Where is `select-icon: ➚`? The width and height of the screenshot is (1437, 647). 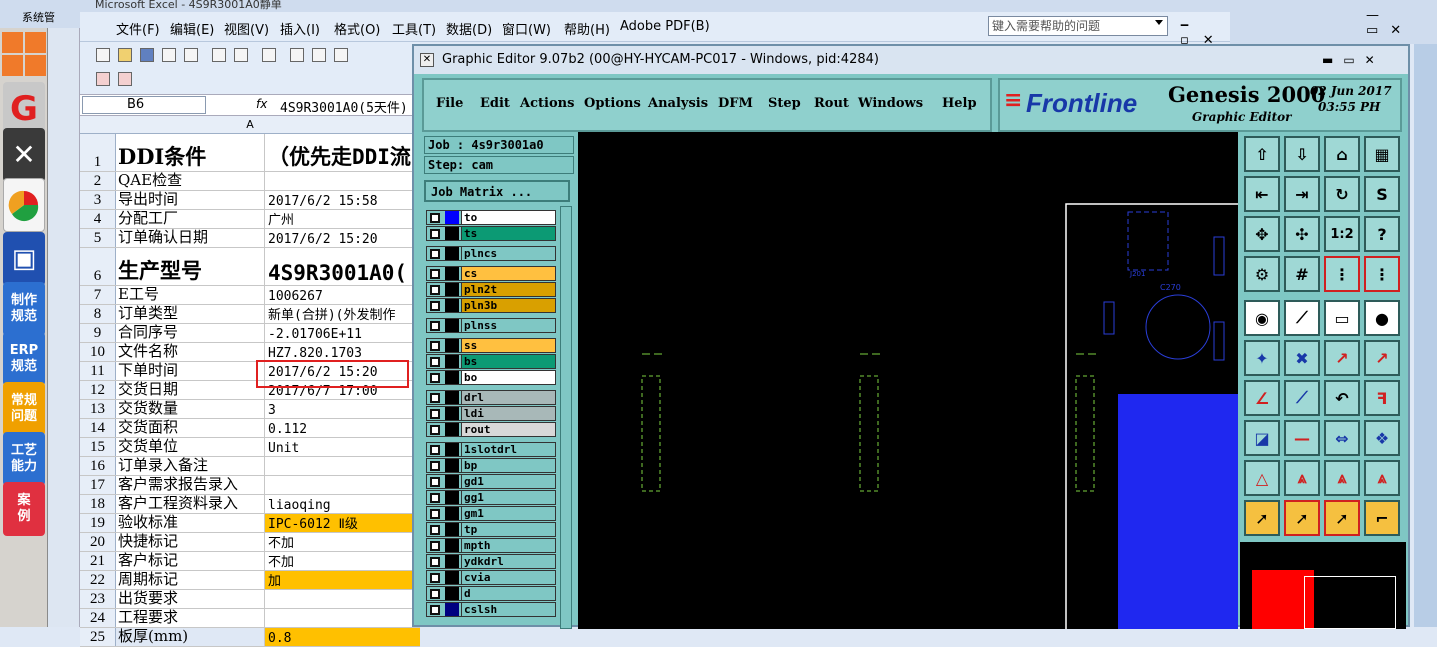
select-icon: ➚ is located at coordinates (1262, 518).